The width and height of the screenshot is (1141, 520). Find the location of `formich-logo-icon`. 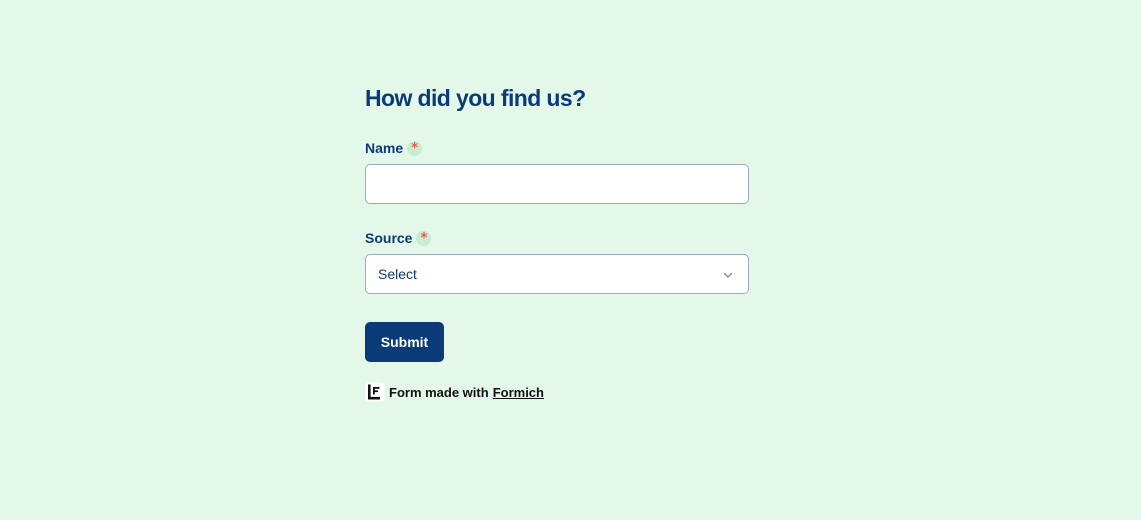

formich-logo-icon is located at coordinates (375, 392).